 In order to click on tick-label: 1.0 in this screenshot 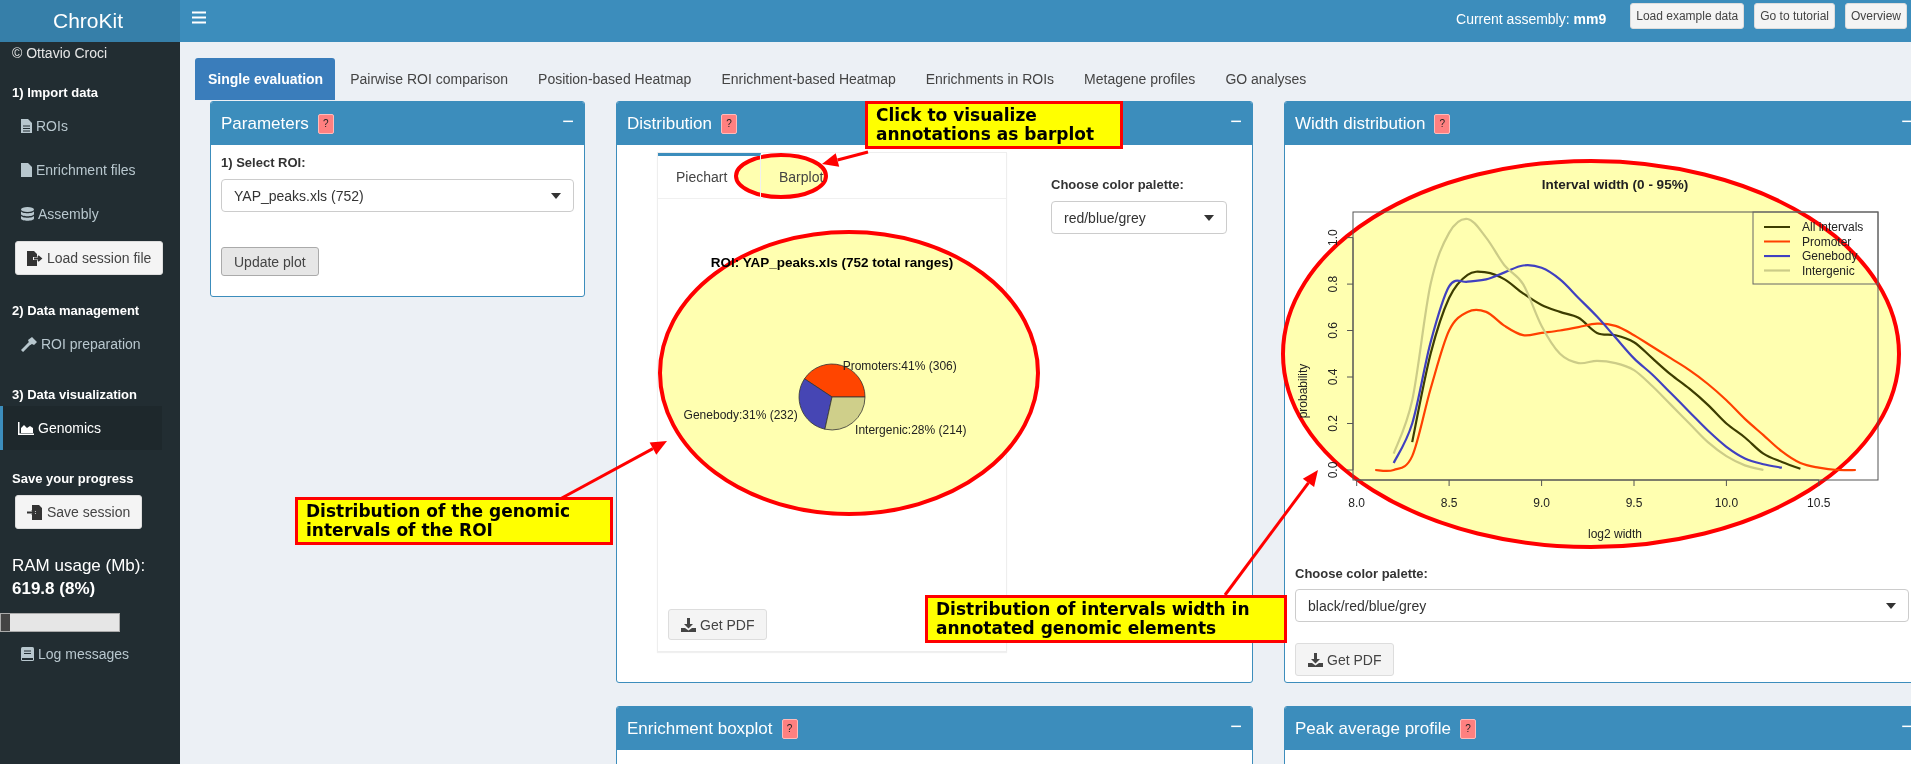, I will do `click(1333, 237)`.